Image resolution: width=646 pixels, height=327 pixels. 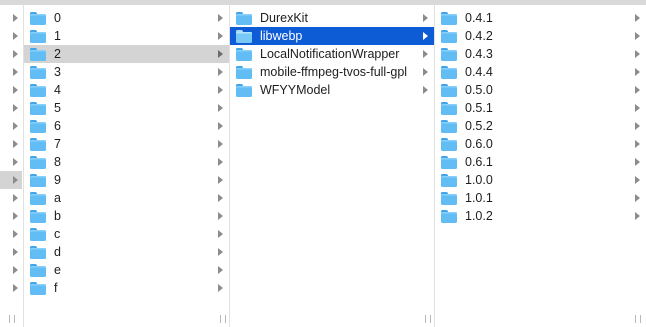 What do you see at coordinates (126, 18) in the screenshot?
I see `folder-row: 0` at bounding box center [126, 18].